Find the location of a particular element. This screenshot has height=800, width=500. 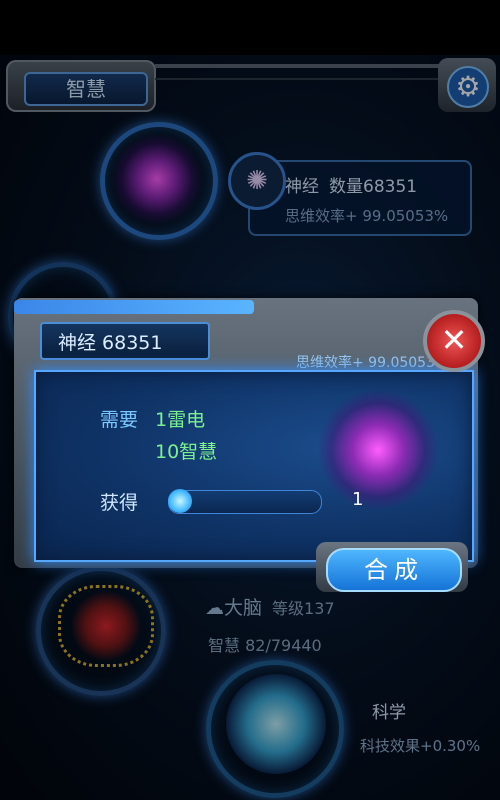

gain-label: 获得 is located at coordinates (119, 503).